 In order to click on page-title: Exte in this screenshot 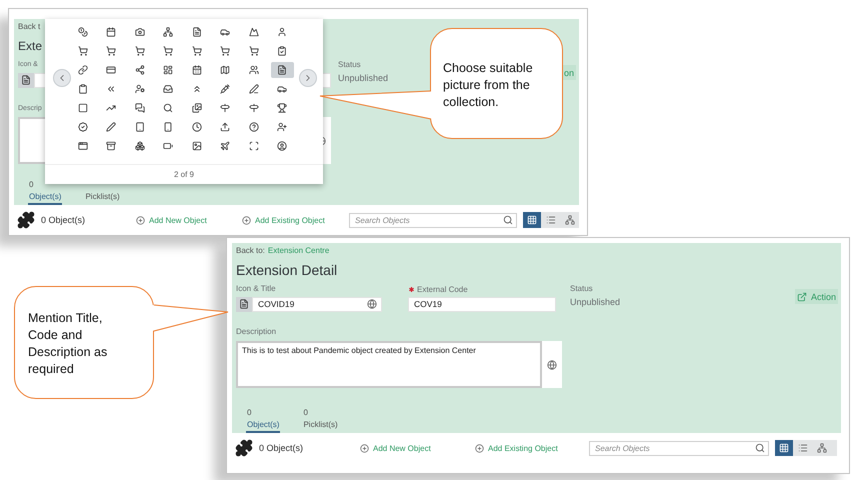, I will do `click(30, 46)`.